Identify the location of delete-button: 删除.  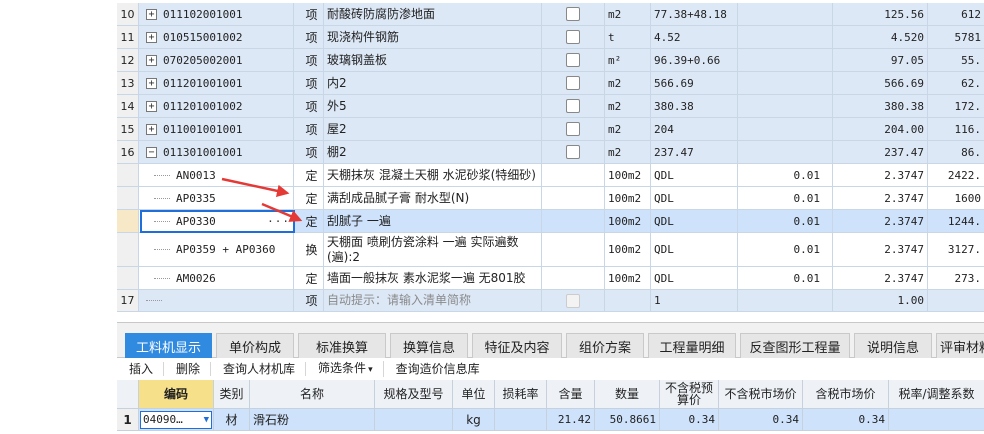
(188, 369).